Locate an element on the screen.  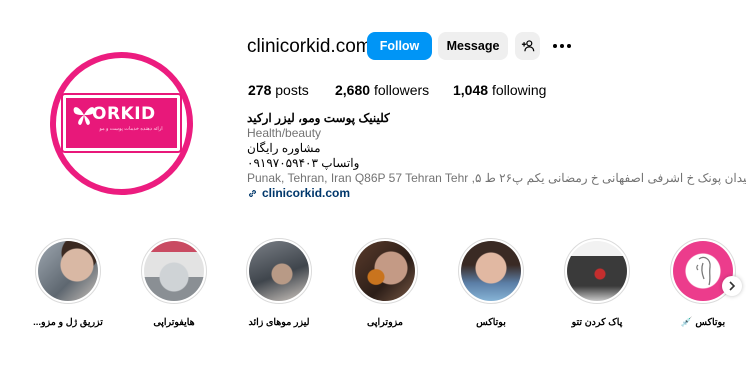
followers-label: followers is located at coordinates (401, 90).